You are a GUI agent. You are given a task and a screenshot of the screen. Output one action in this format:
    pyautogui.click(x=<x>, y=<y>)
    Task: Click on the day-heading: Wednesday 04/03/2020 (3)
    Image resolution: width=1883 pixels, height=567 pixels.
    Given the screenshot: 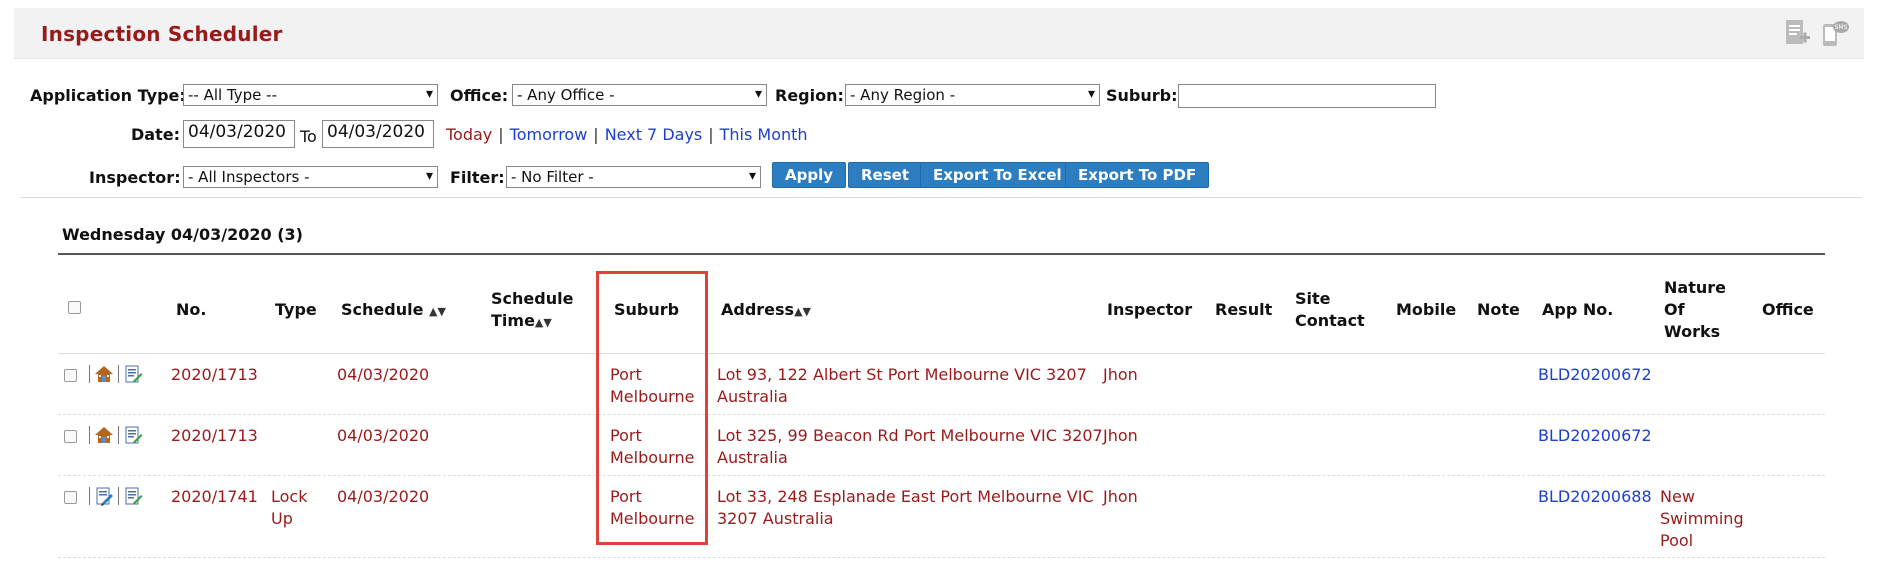 What is the action you would take?
    pyautogui.click(x=182, y=234)
    